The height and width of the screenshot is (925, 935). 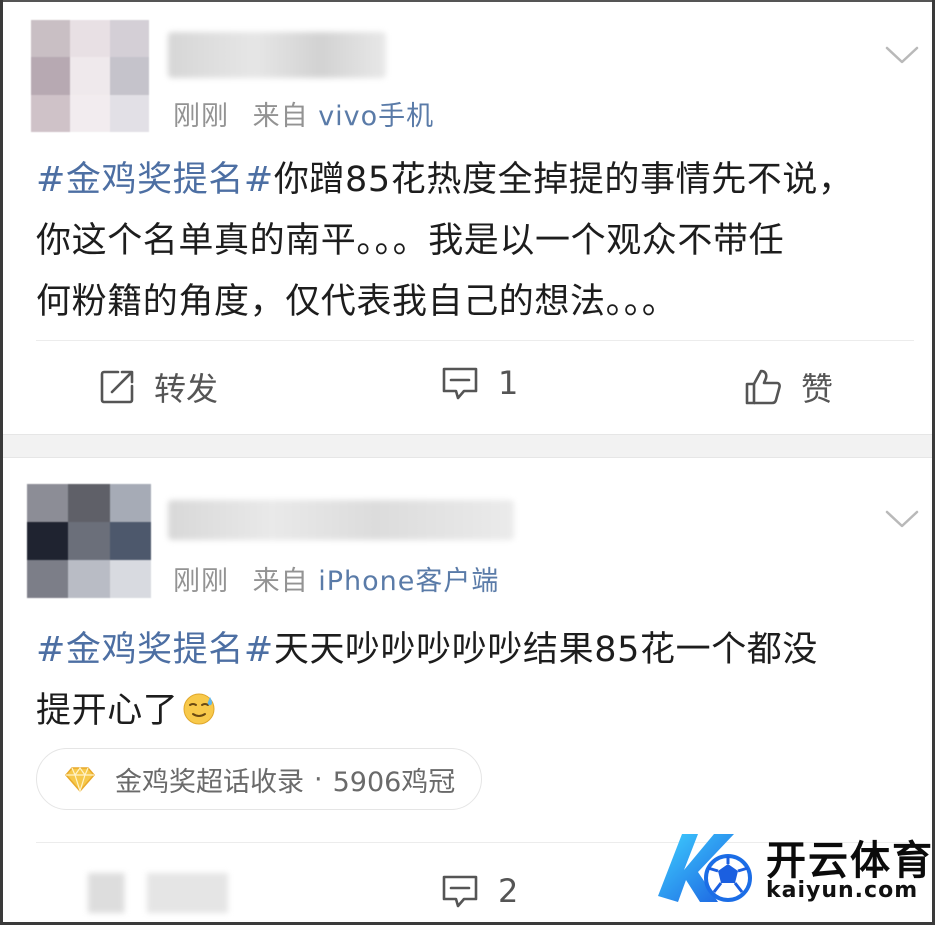 What do you see at coordinates (199, 709) in the screenshot?
I see `sweat-smile-emoji-icon` at bounding box center [199, 709].